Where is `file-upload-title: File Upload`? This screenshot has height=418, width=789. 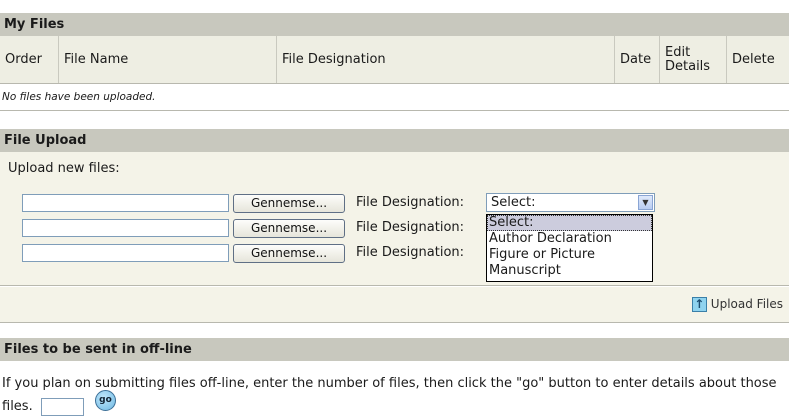
file-upload-title: File Upload is located at coordinates (45, 140).